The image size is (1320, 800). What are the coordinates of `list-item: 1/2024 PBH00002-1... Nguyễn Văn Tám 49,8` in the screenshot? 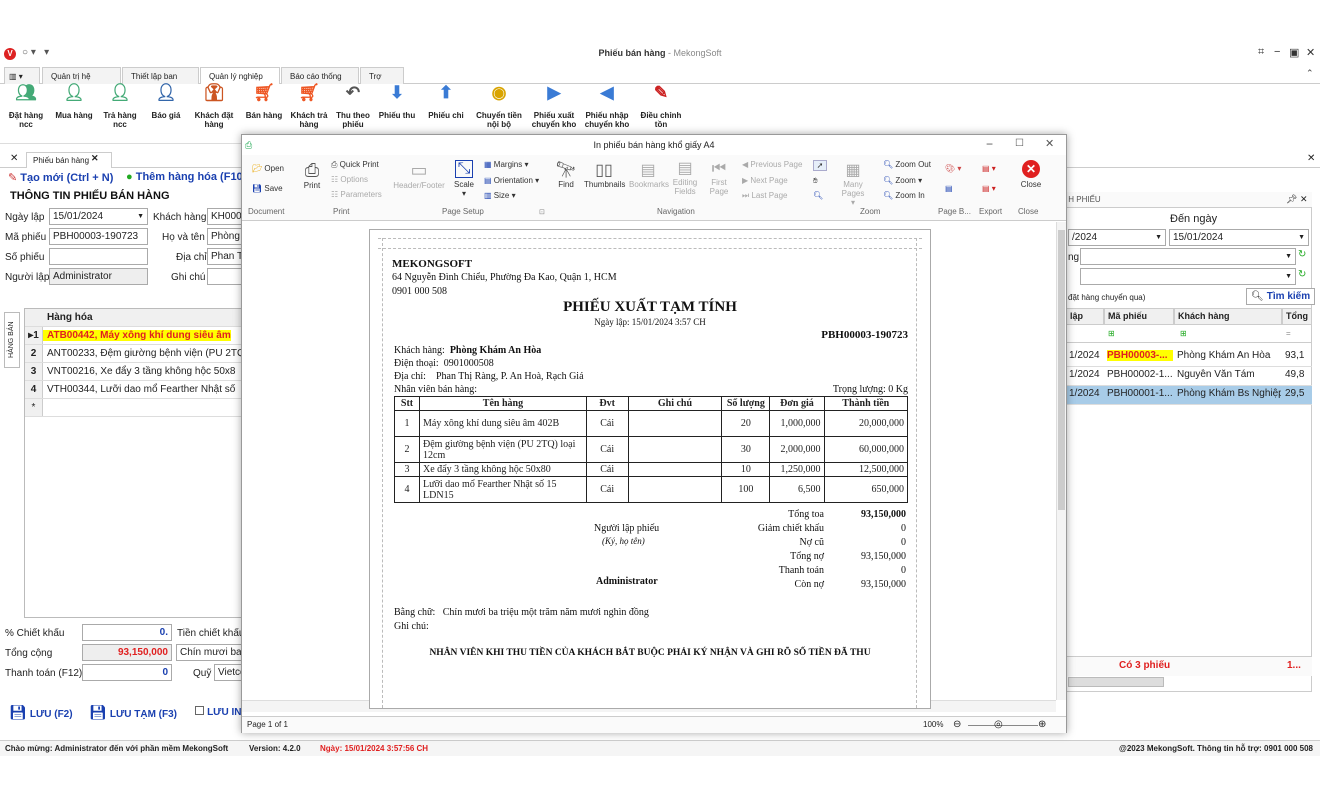 It's located at (1189, 376).